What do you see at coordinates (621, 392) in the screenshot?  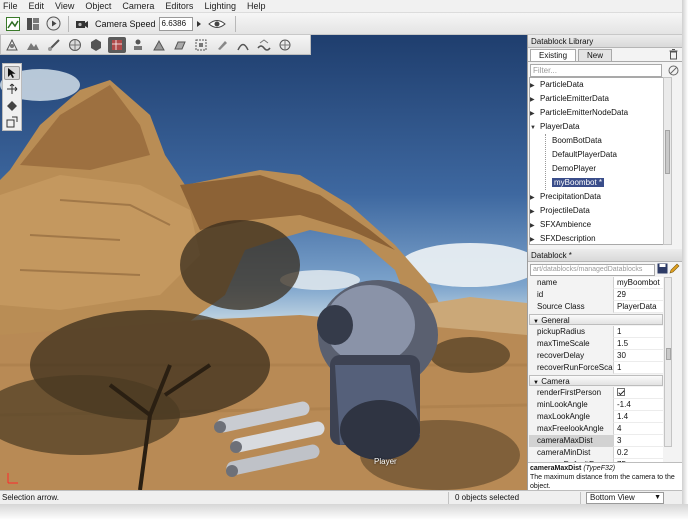 I see `render-first-person-checkbox` at bounding box center [621, 392].